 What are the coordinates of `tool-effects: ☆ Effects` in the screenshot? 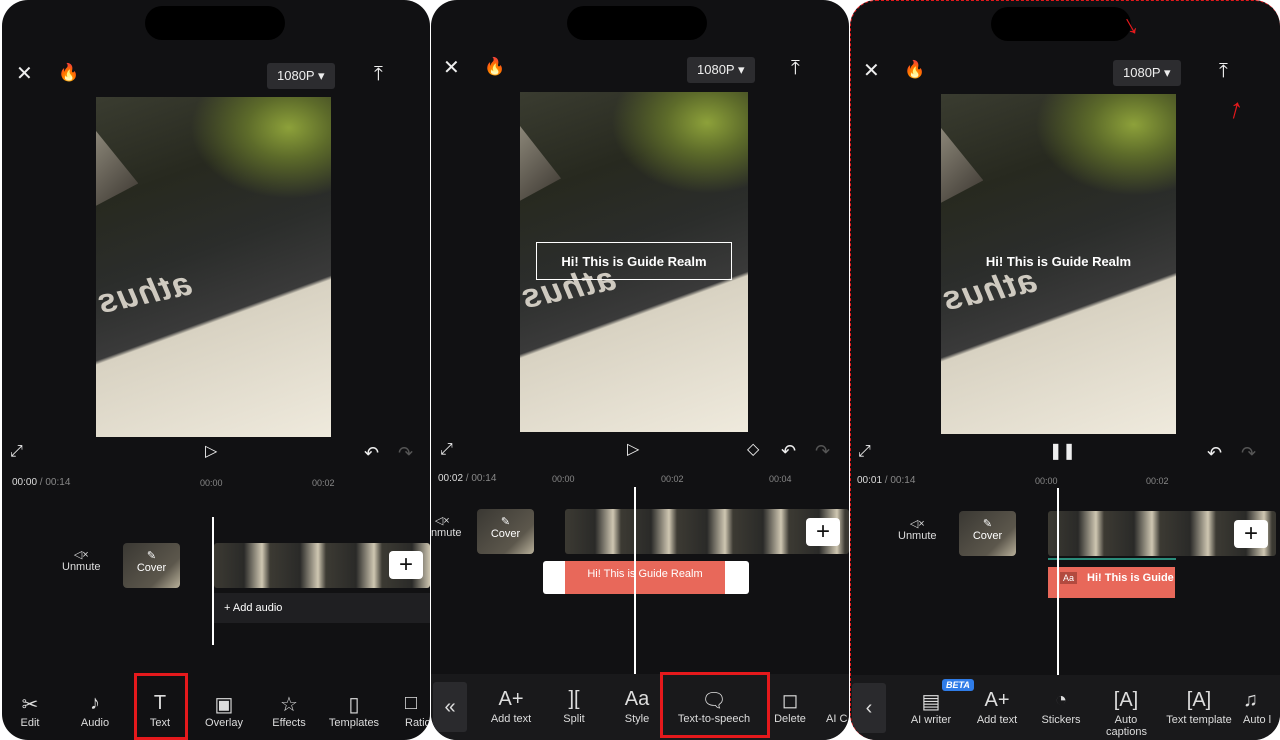 It's located at (289, 710).